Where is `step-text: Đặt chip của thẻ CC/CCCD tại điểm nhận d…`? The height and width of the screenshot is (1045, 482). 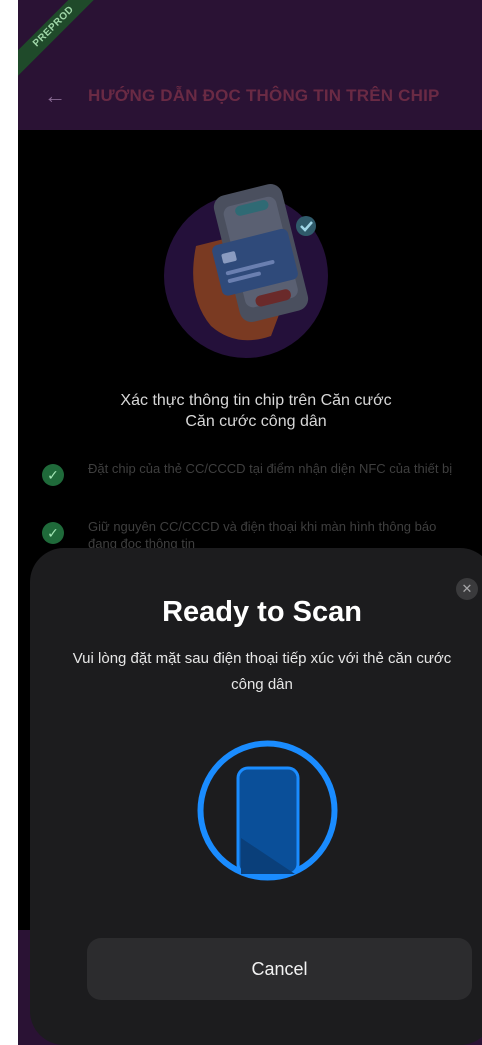
step-text: Đặt chip của thẻ CC/CCCD tại điểm nhận d… is located at coordinates (270, 468).